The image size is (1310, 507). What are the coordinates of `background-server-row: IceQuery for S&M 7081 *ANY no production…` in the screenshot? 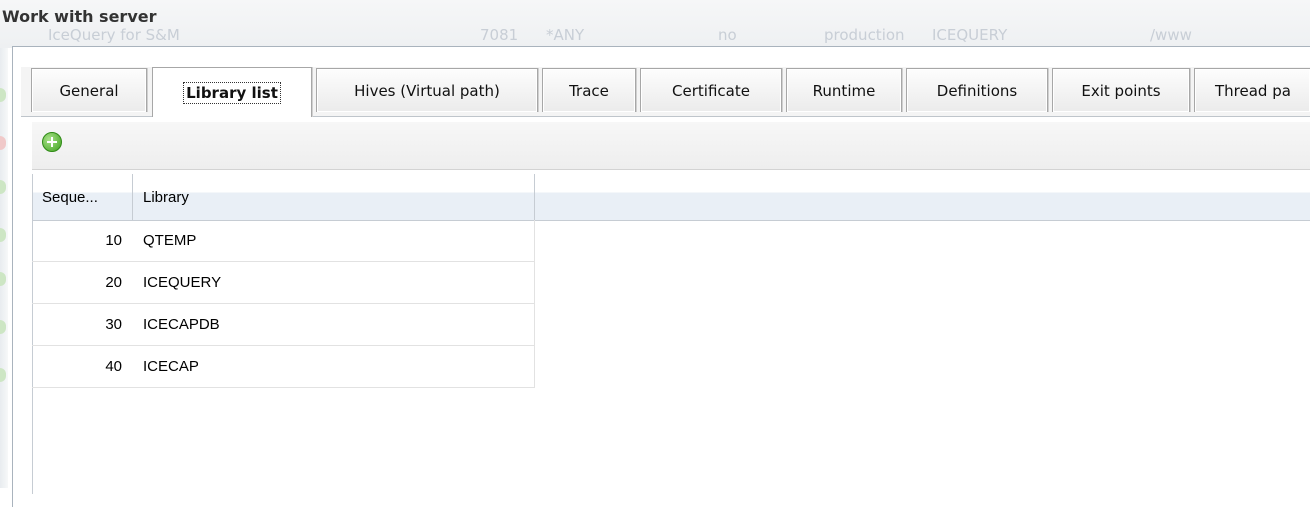 It's located at (655, 24).